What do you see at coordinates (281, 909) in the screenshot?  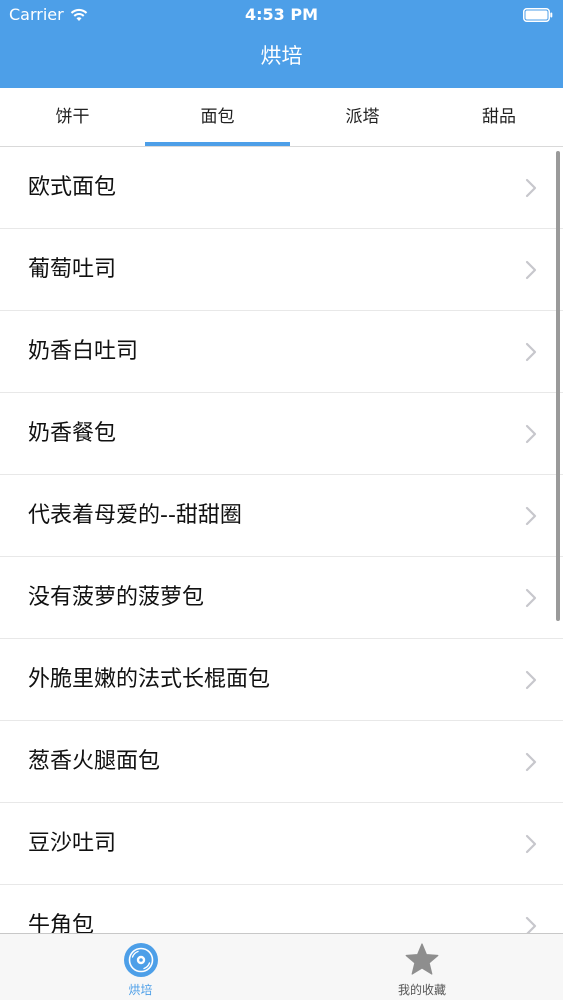 I see `list-item: 牛角包` at bounding box center [281, 909].